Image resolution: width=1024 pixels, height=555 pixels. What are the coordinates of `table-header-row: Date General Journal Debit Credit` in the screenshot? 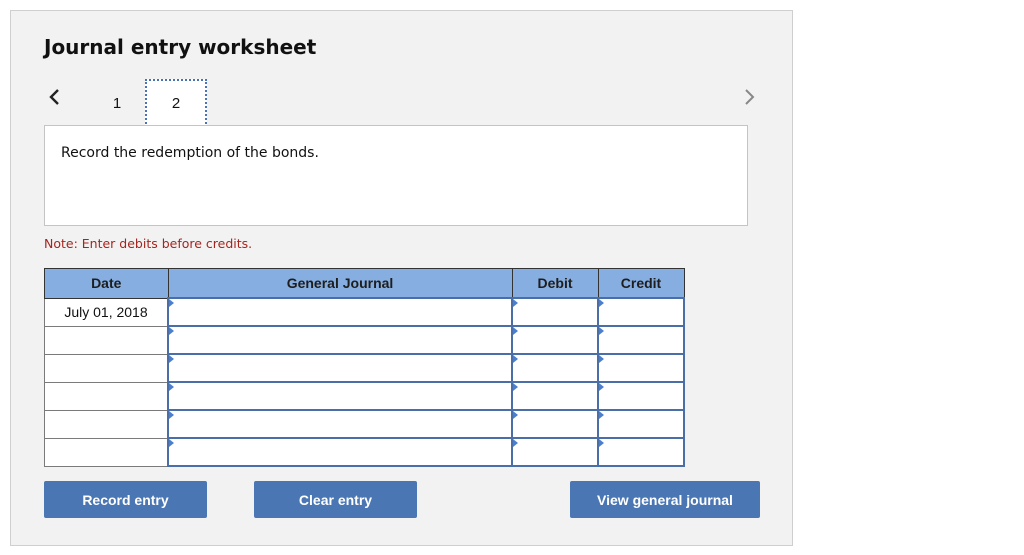 It's located at (364, 283).